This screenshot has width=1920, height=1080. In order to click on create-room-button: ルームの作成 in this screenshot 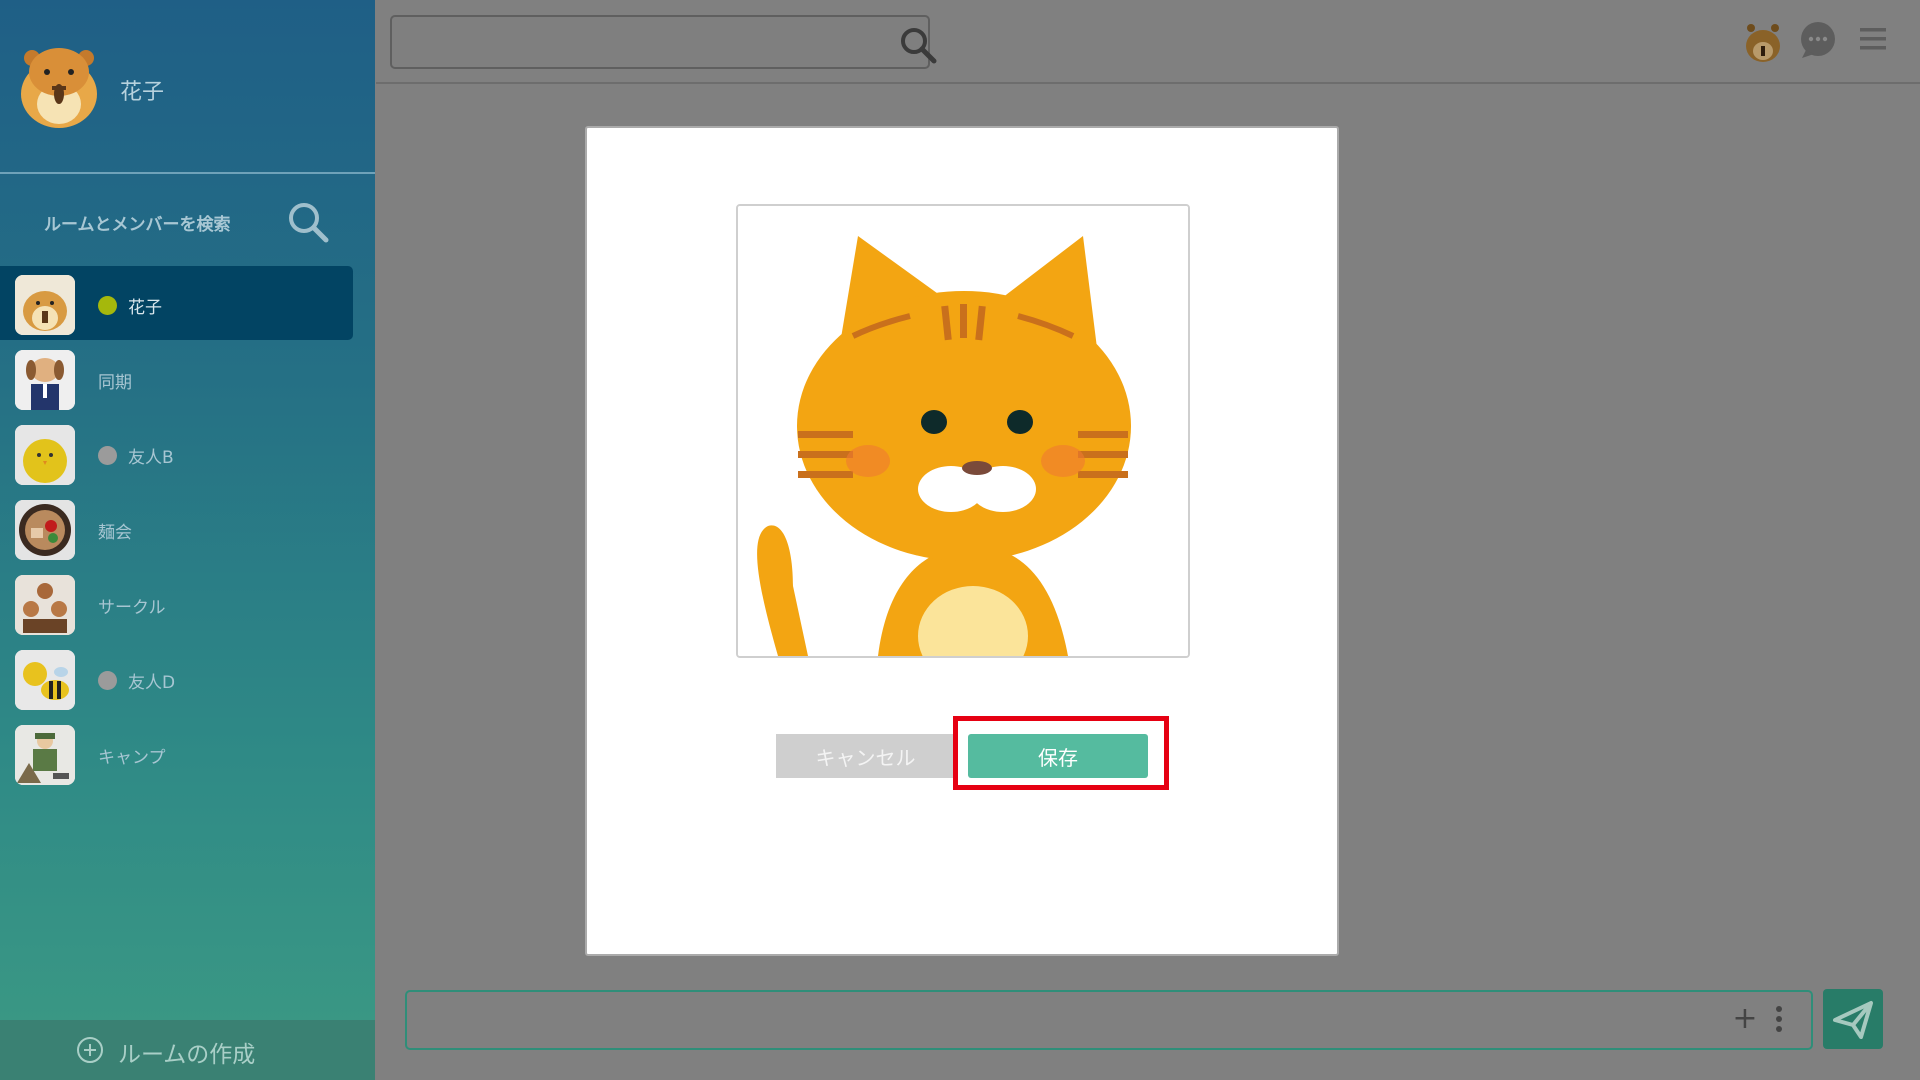, I will do `click(187, 1050)`.